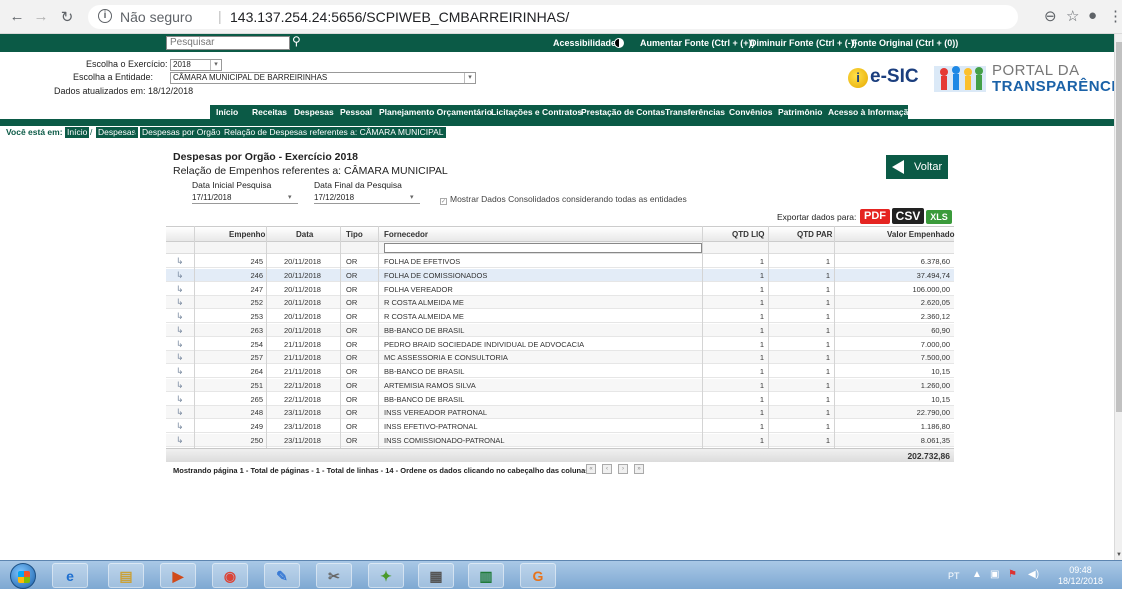  I want to click on breadcrumb-inicio: Início, so click(77, 132).